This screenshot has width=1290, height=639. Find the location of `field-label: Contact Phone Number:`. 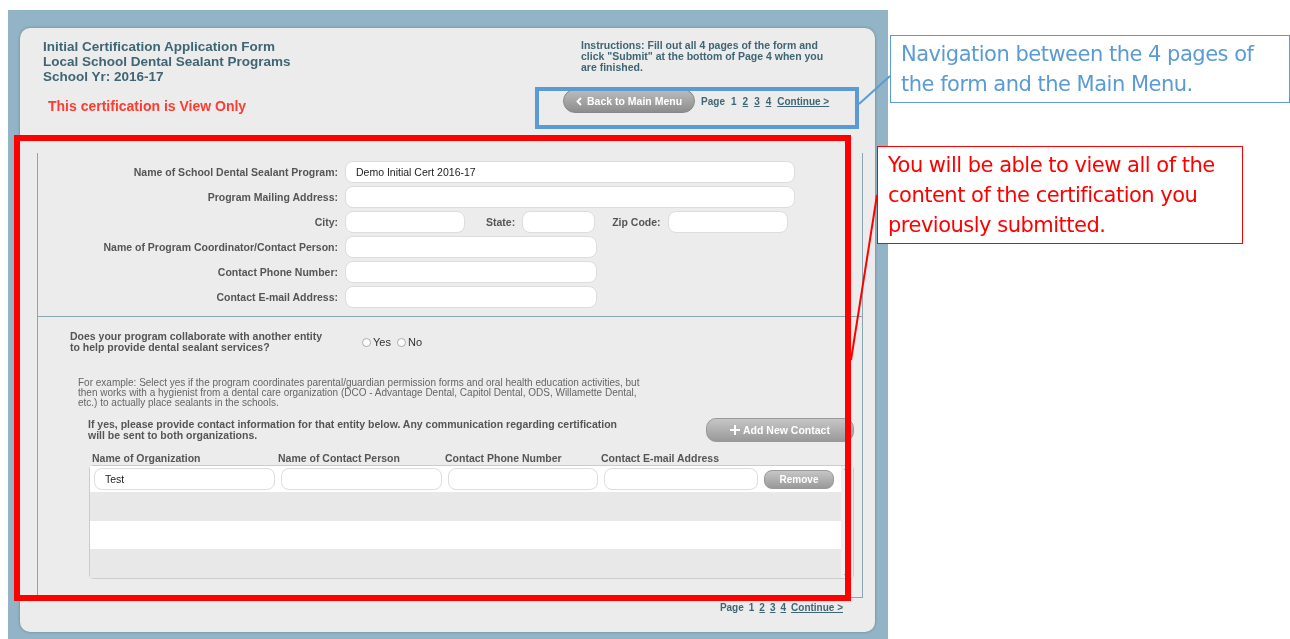

field-label: Contact Phone Number: is located at coordinates (277, 272).